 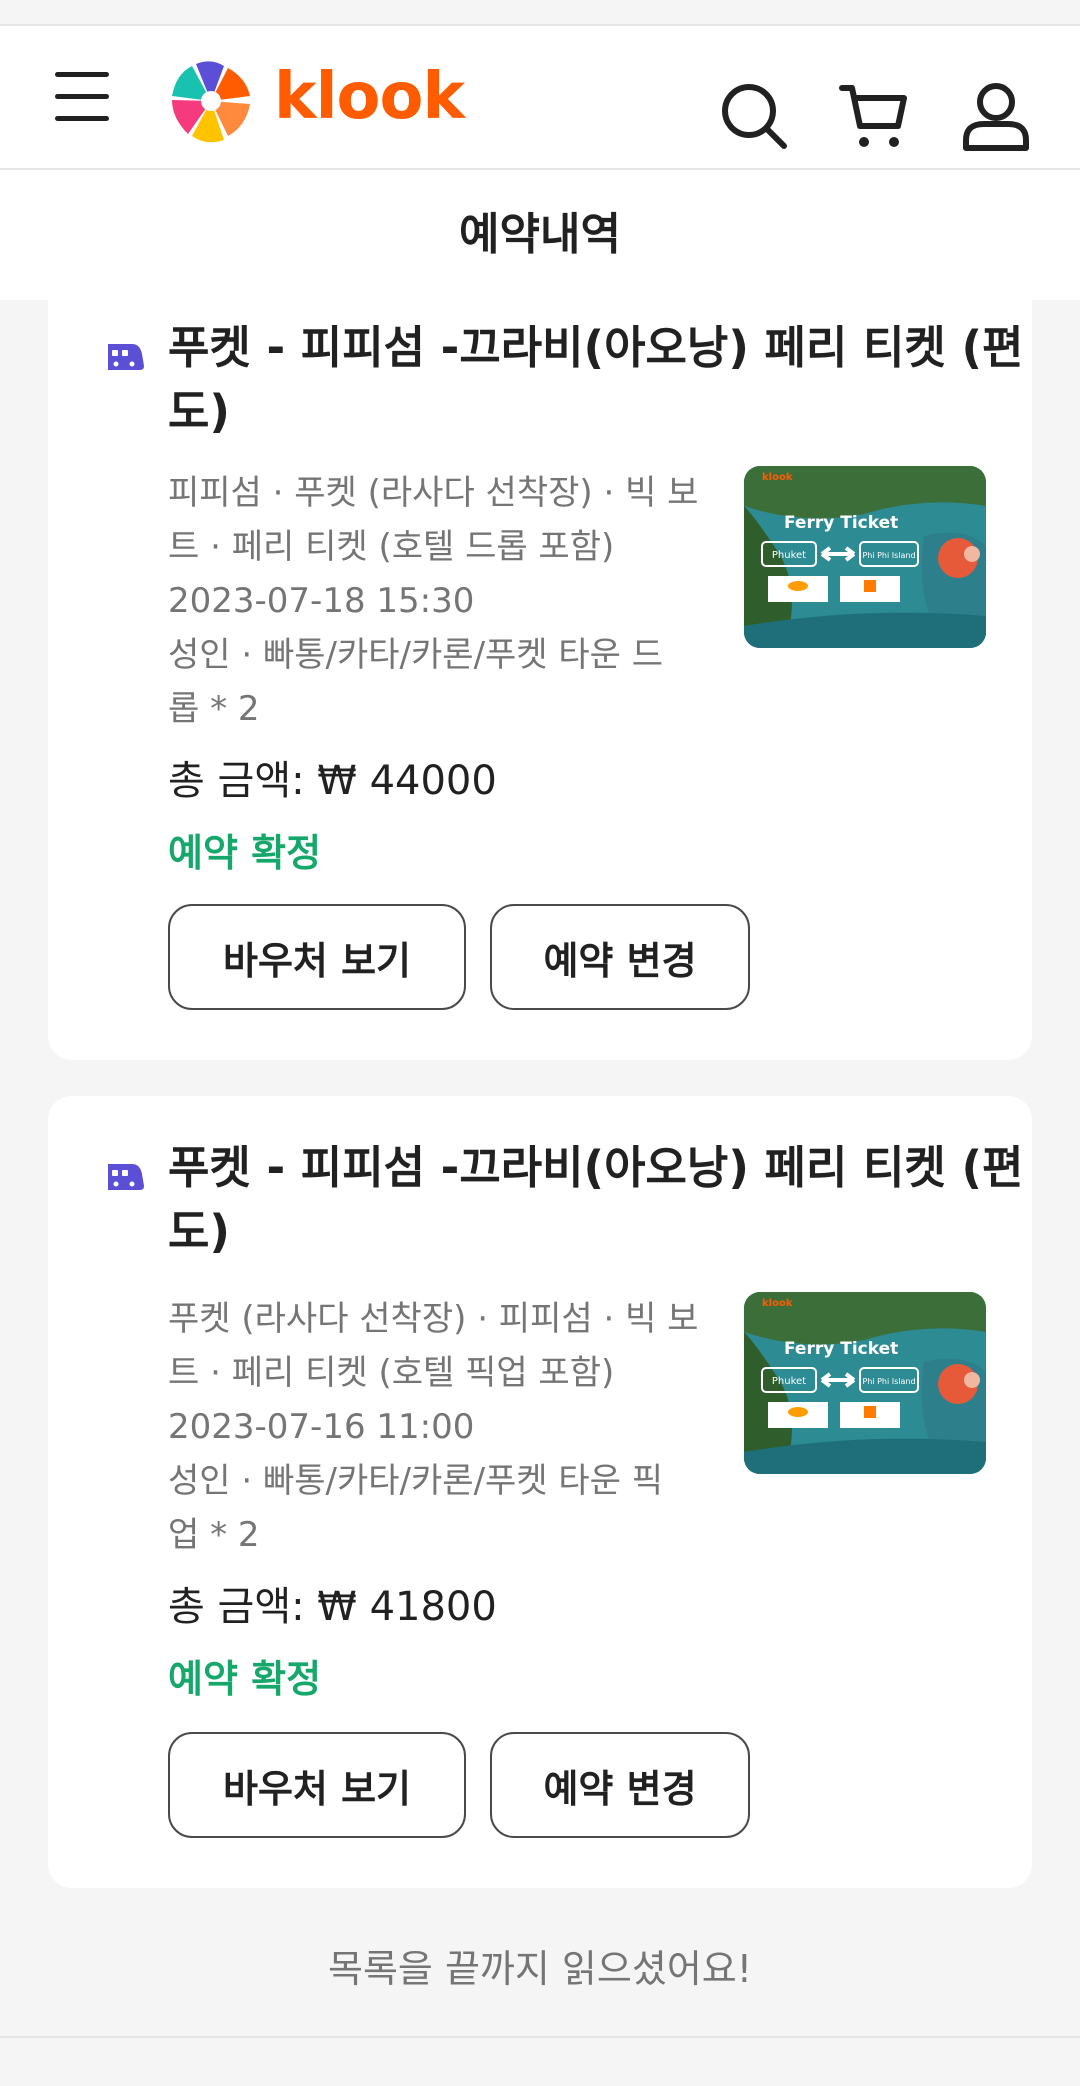 What do you see at coordinates (391, 547) in the screenshot?
I see `booking-option-cont: 트 · 페리 티켓 (호텔 드롭 포함)` at bounding box center [391, 547].